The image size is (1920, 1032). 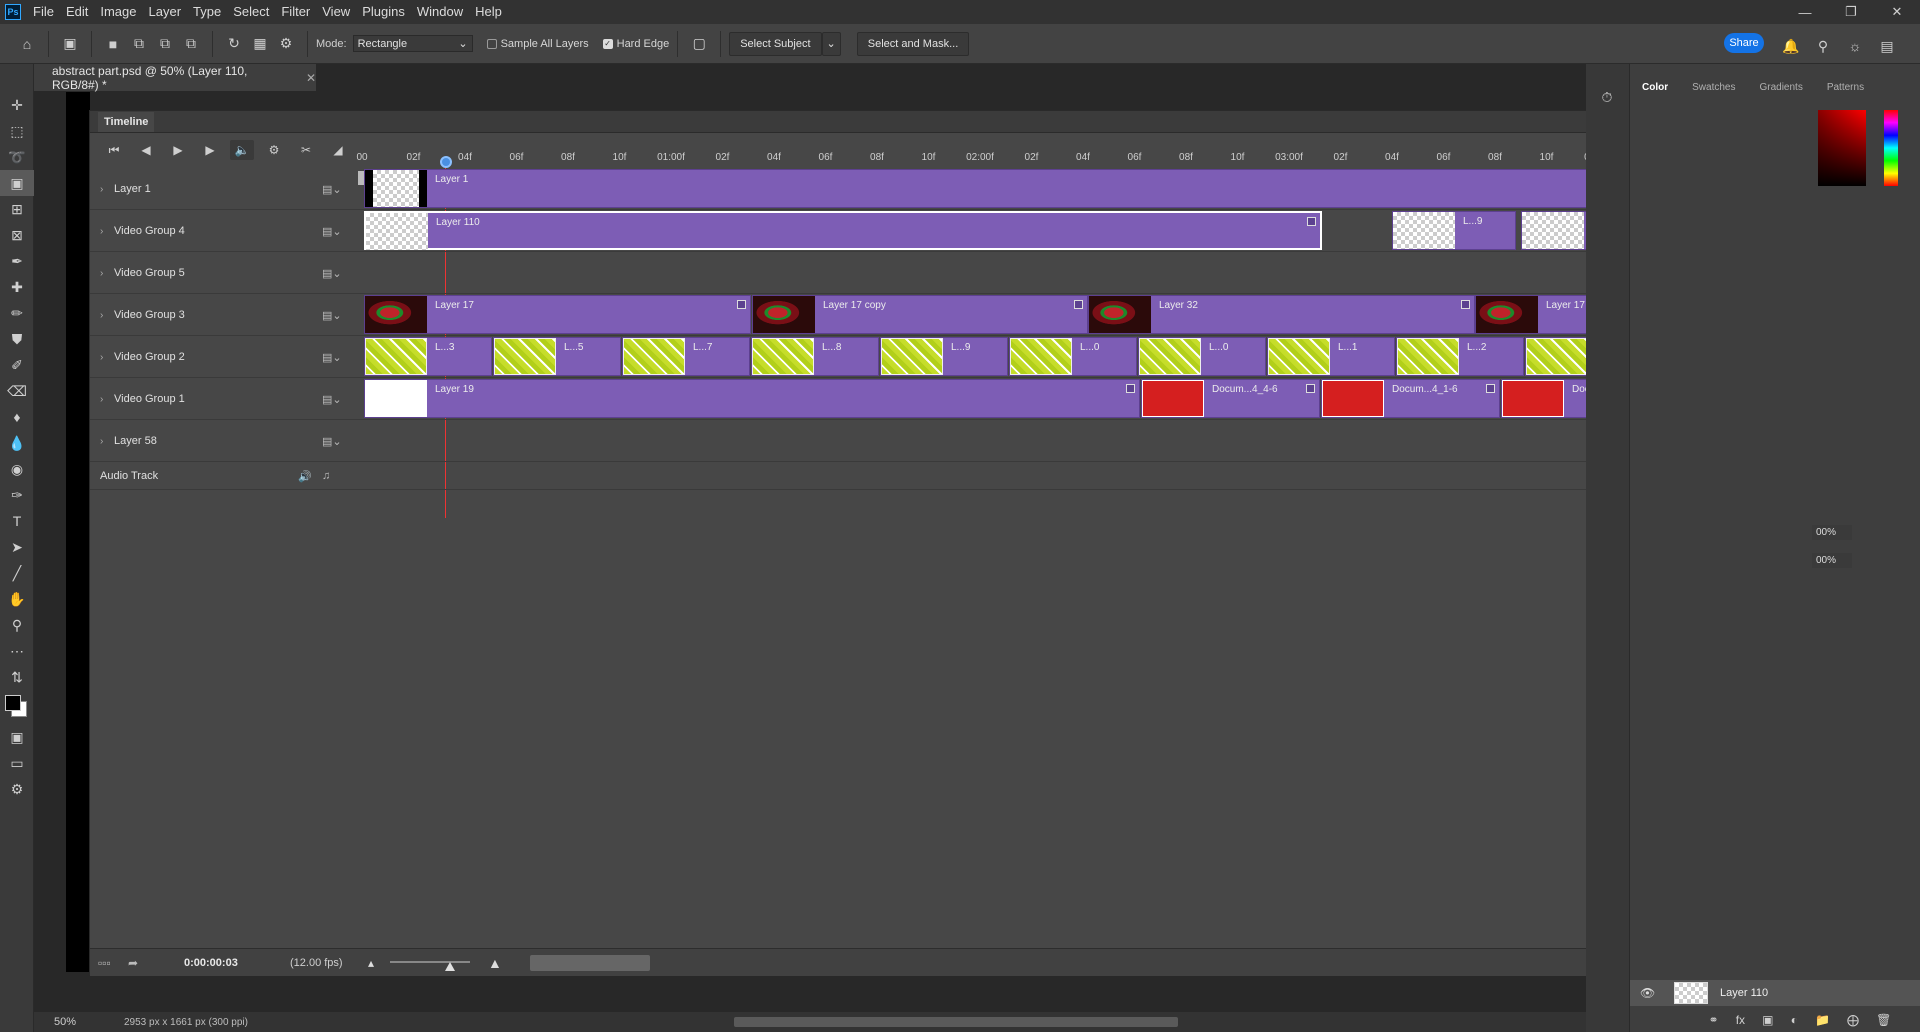 What do you see at coordinates (1410, 398) in the screenshot?
I see `timeline-clip: Docum...4_1-6` at bounding box center [1410, 398].